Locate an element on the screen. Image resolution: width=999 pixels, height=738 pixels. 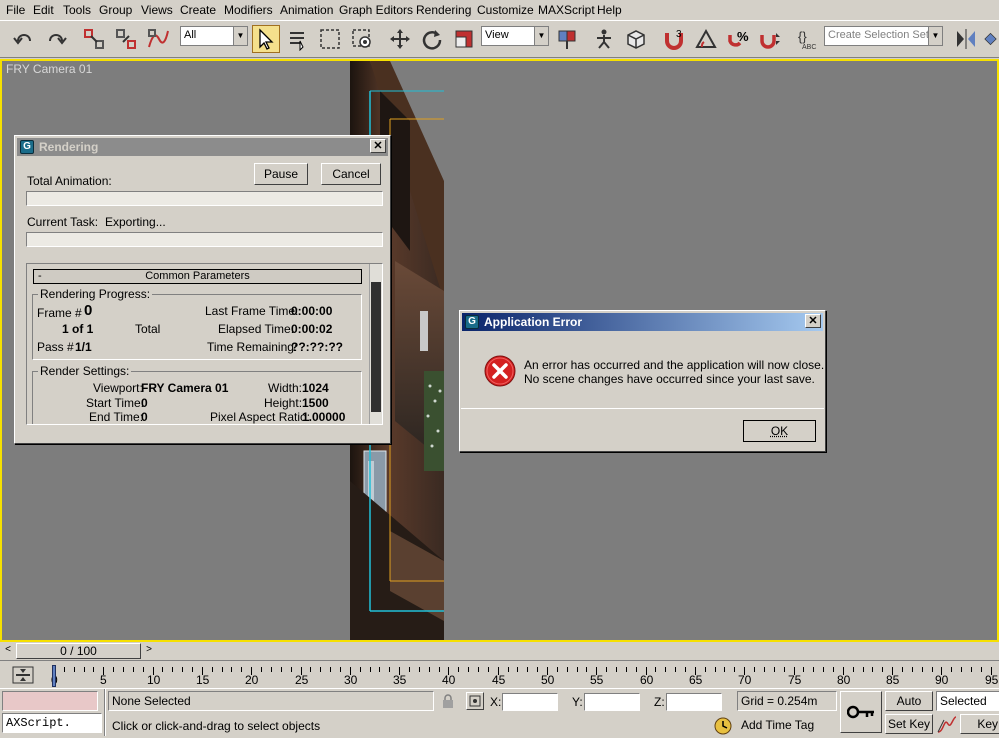
selection-filter-dropdown: All ▼ is located at coordinates (214, 36).